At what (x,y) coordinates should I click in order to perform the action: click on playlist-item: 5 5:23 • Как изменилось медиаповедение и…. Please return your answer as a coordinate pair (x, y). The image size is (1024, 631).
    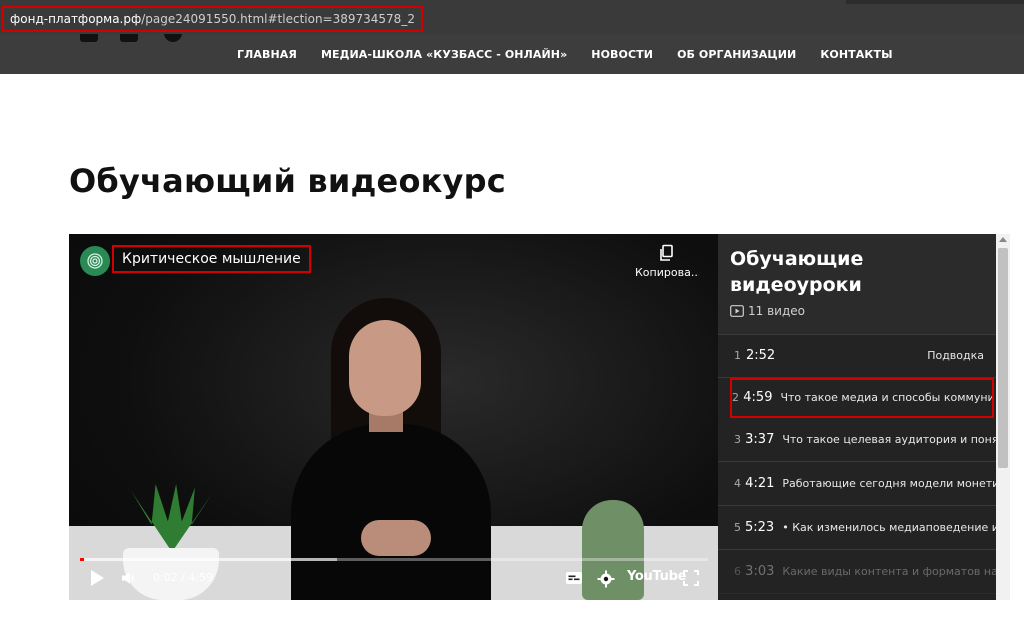
    Looking at the image, I should click on (857, 528).